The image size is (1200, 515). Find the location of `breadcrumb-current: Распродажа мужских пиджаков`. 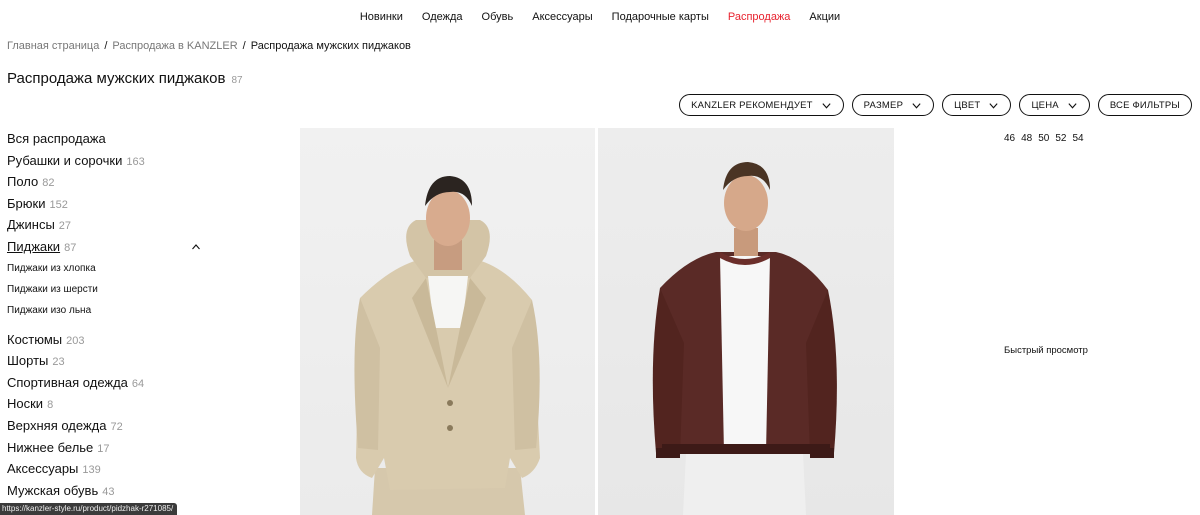

breadcrumb-current: Распродажа мужских пиджаков is located at coordinates (330, 46).